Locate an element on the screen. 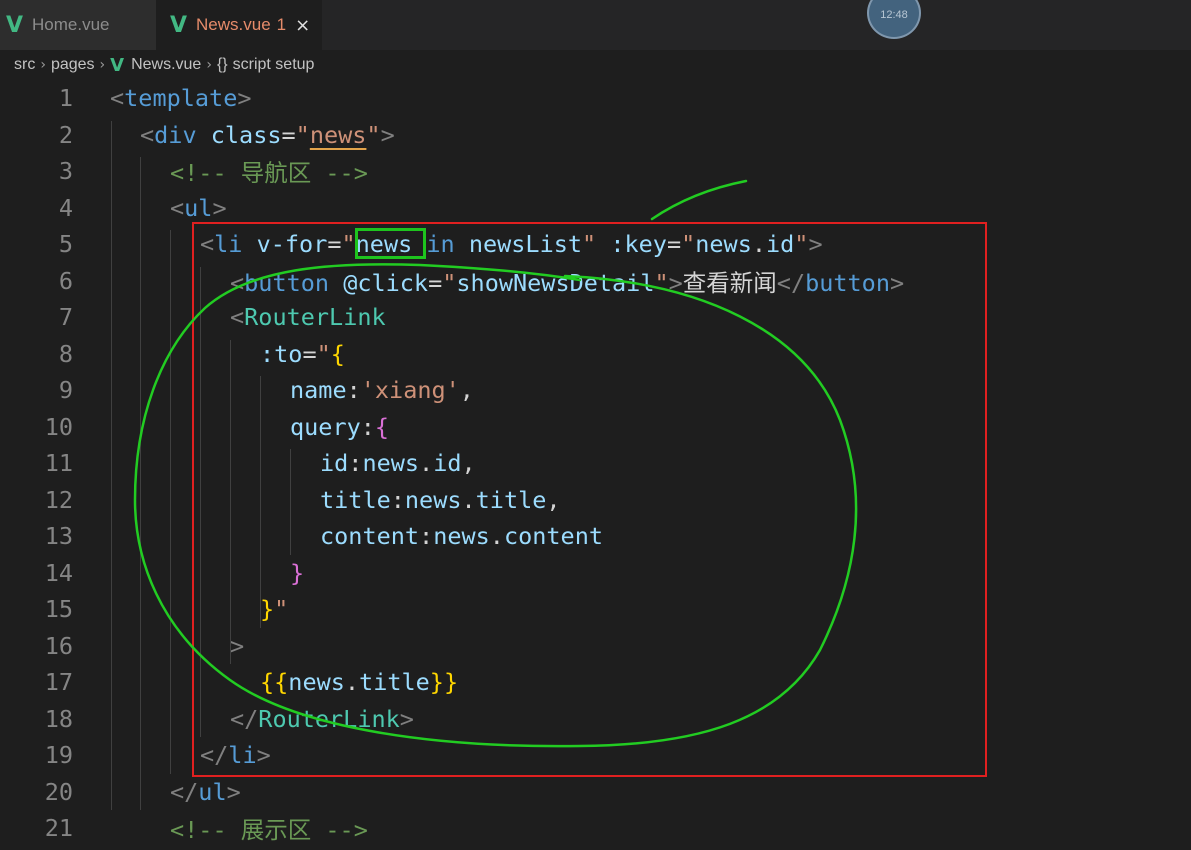 The height and width of the screenshot is (850, 1191). green-pointer-stroke is located at coordinates (699, 200).